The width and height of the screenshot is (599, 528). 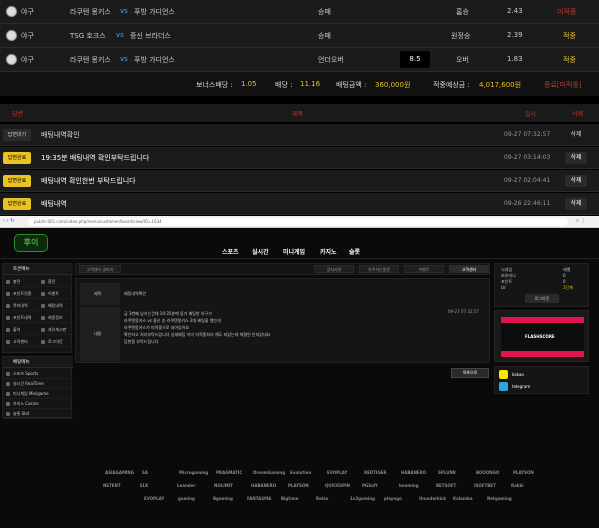 I want to click on post-body-label: 내용, so click(x=98, y=333).